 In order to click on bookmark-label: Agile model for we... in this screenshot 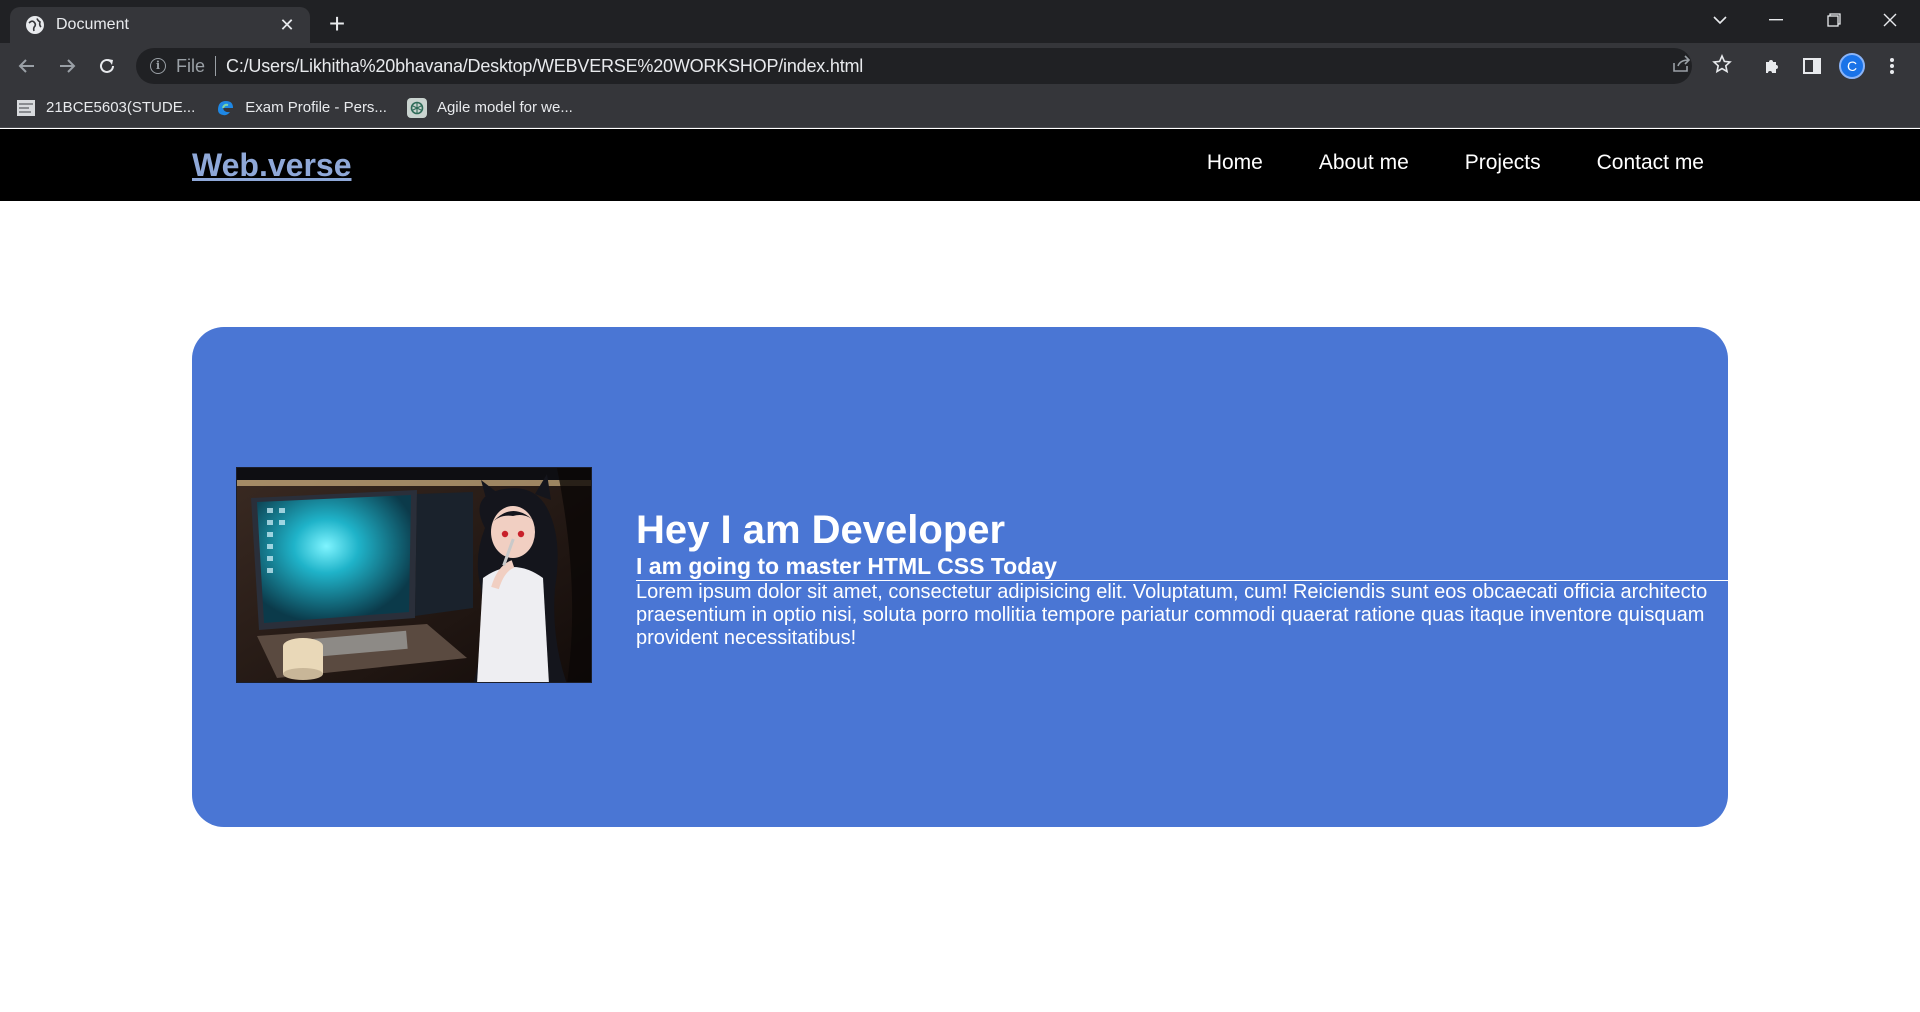, I will do `click(504, 107)`.